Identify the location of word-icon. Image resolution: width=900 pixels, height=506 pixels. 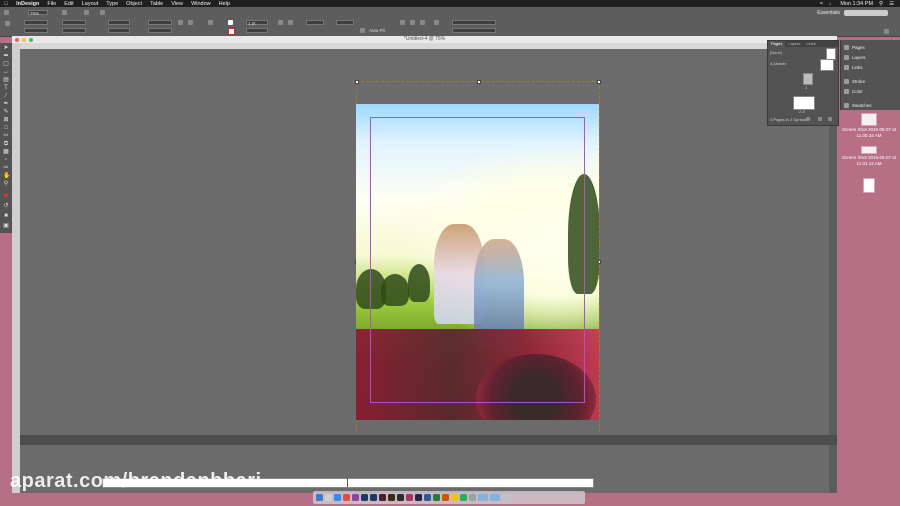
(427, 497).